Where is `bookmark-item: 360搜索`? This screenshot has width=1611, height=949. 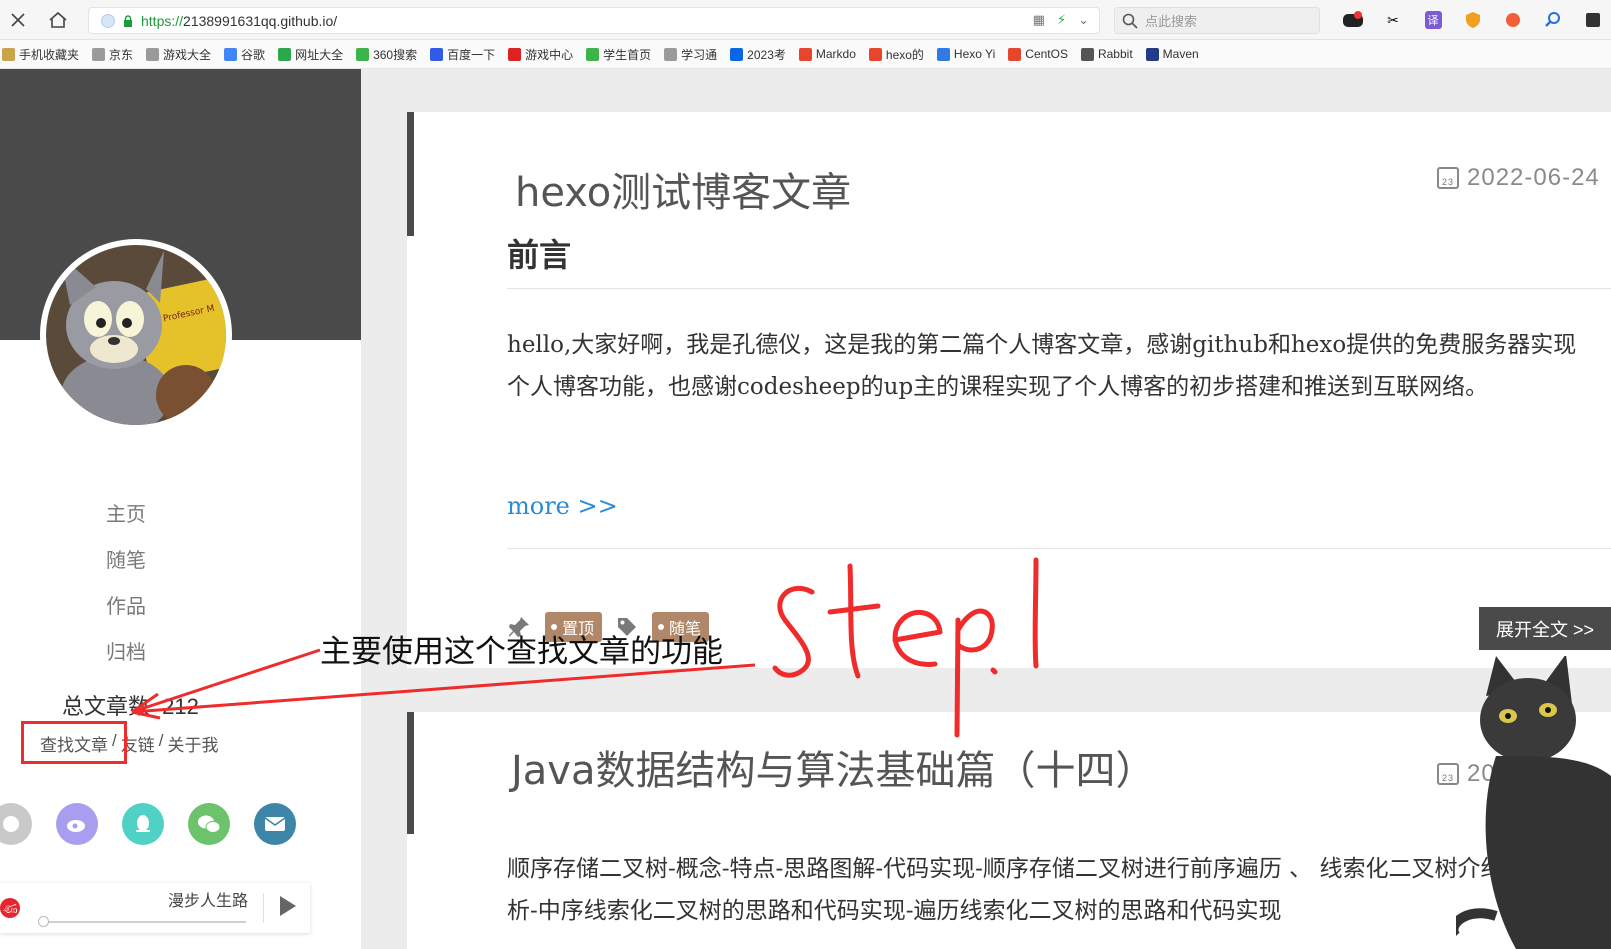 bookmark-item: 360搜索 is located at coordinates (386, 54).